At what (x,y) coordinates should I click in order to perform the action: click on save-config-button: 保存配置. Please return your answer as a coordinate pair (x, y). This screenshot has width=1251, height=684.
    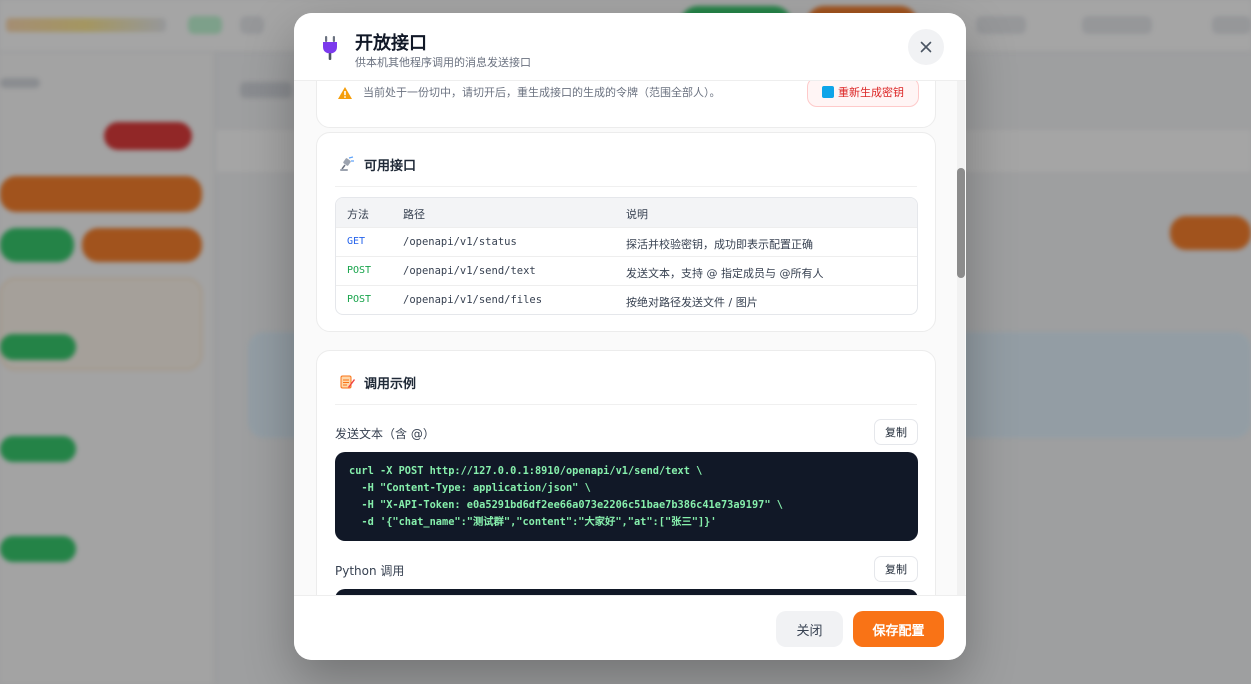
    Looking at the image, I should click on (898, 629).